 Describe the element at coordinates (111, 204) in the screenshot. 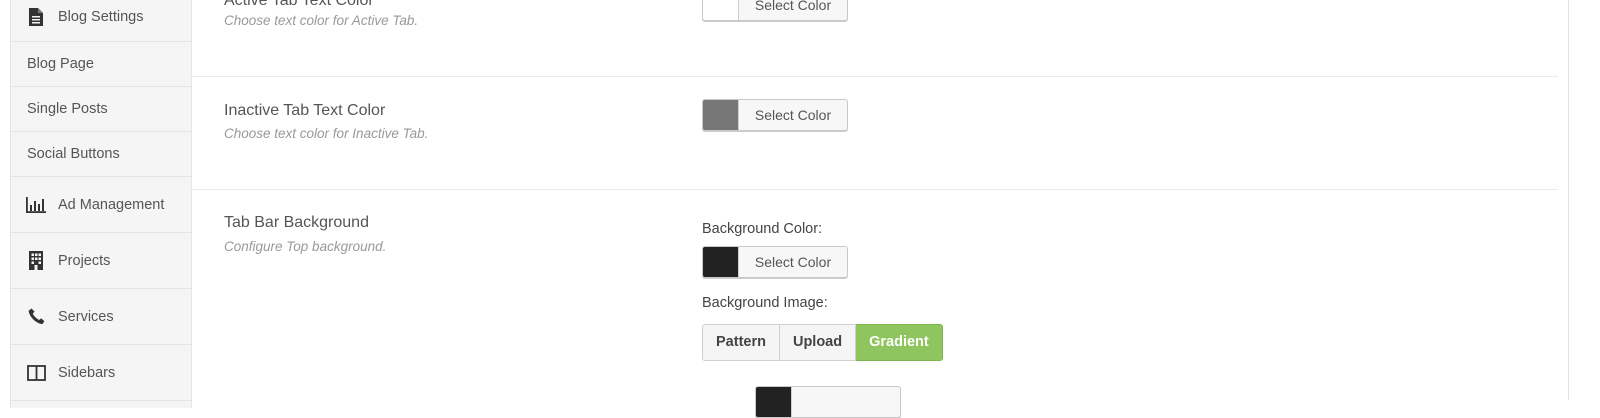

I see `sidebar-item-label: Ad Management` at that location.